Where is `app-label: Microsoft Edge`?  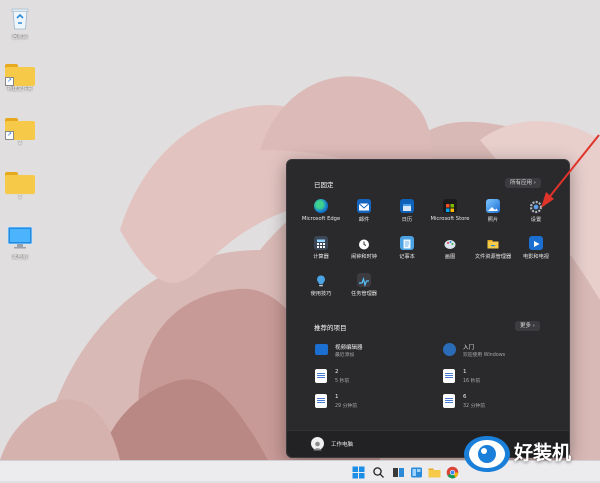 app-label: Microsoft Edge is located at coordinates (321, 219).